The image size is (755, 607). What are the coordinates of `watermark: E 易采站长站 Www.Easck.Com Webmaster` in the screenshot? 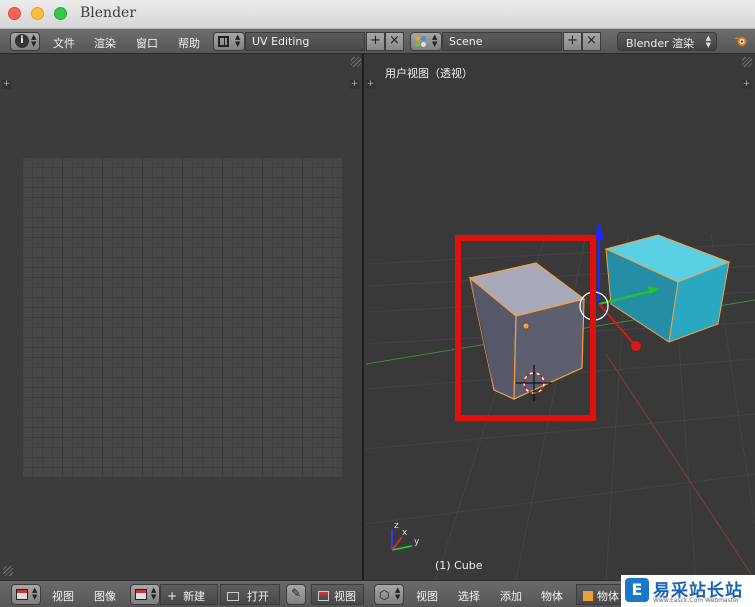 It's located at (688, 591).